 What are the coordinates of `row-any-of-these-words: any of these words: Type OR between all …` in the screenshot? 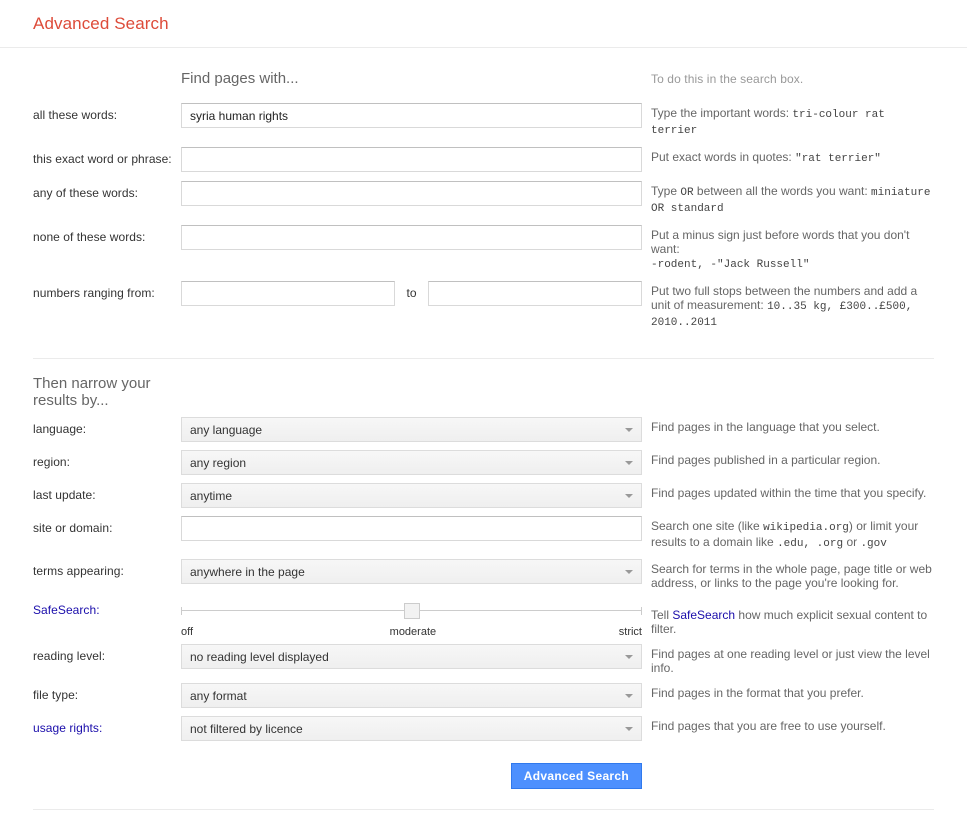 It's located at (483, 198).